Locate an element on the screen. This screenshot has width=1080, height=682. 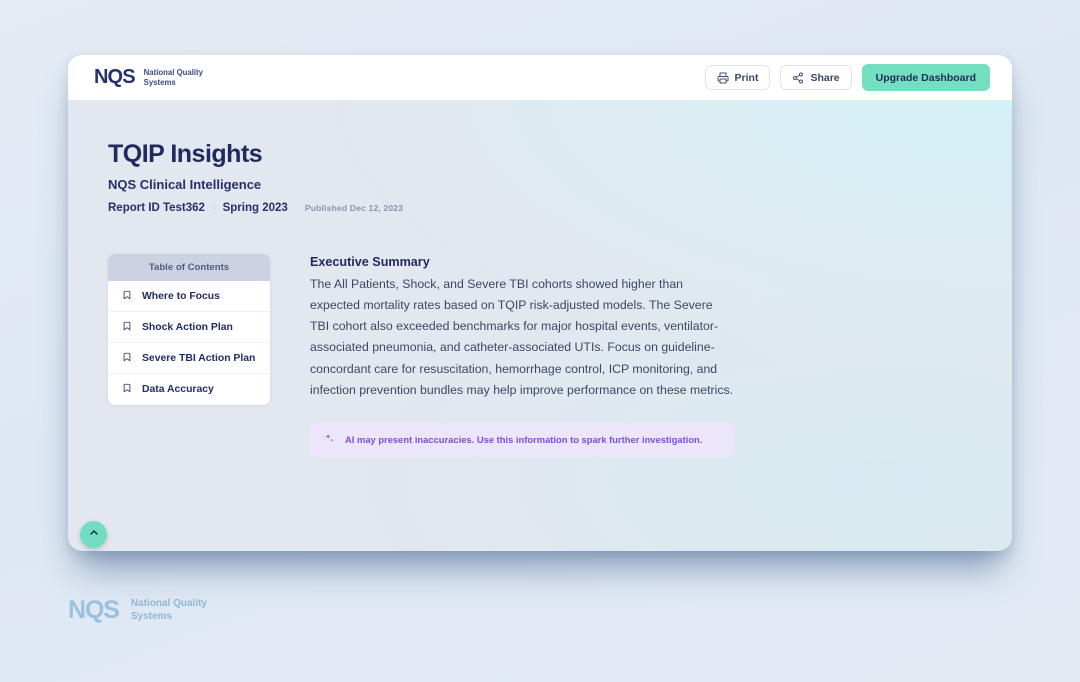
toc-heading: Table of Contents is located at coordinates (189, 267).